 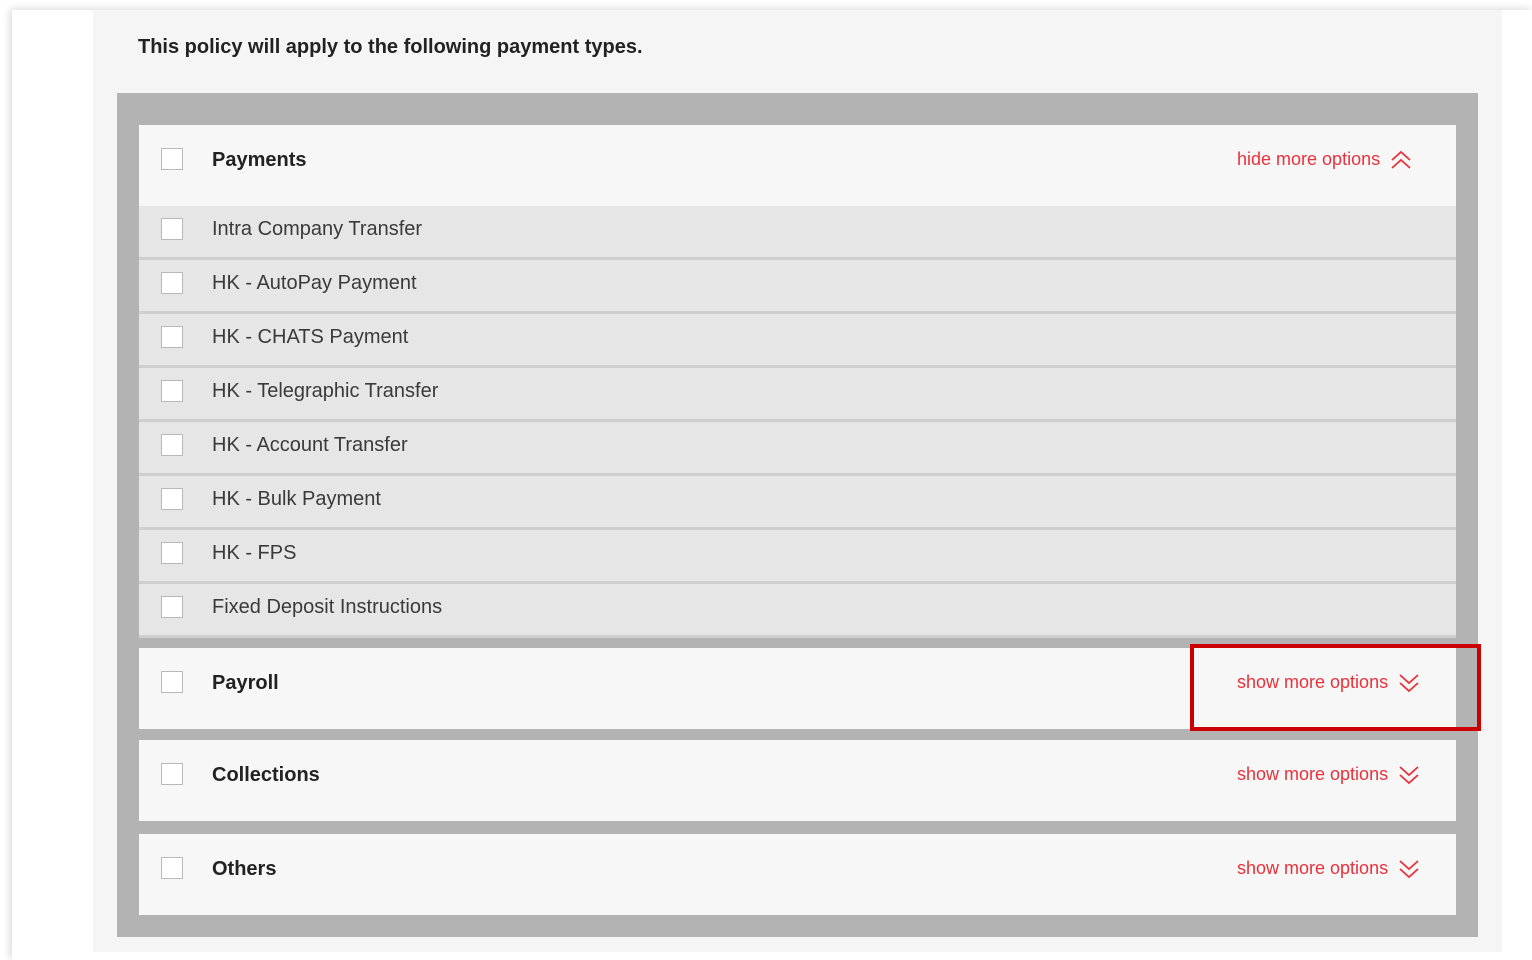 What do you see at coordinates (797, 688) in the screenshot?
I see `category-card-payroll: Payroll show more options` at bounding box center [797, 688].